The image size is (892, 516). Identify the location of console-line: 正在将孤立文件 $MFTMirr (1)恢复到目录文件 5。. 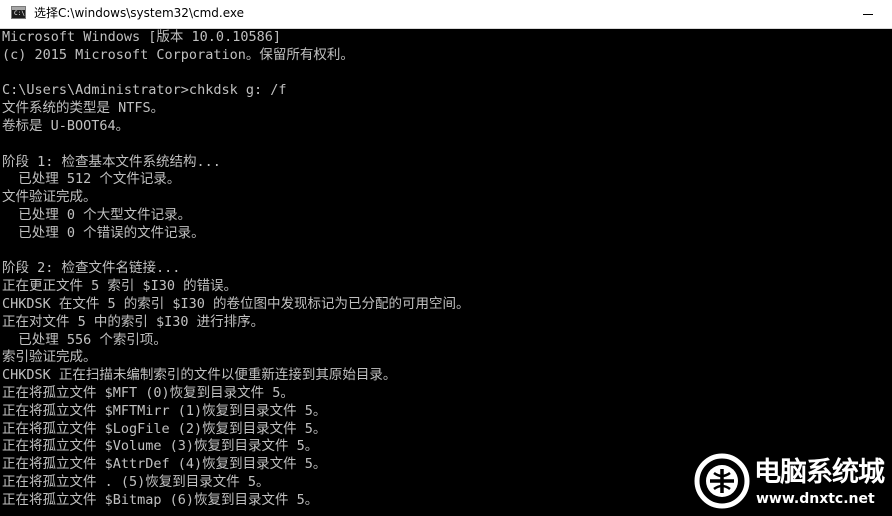
(164, 410).